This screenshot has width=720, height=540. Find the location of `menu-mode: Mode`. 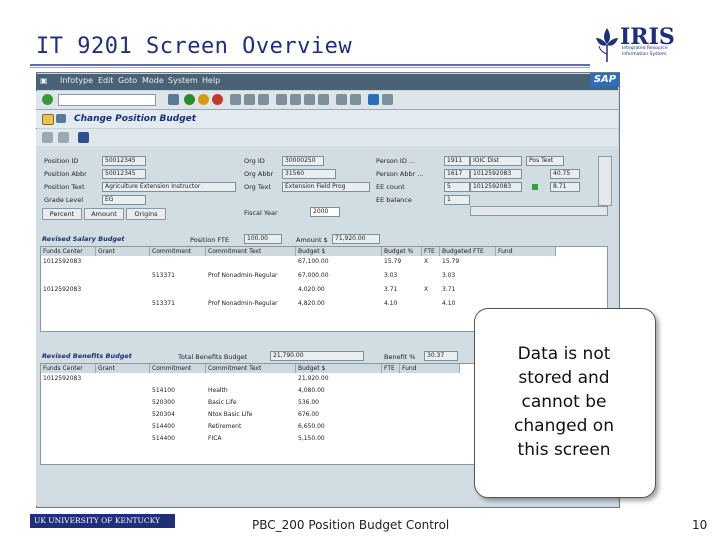

menu-mode: Mode is located at coordinates (153, 80).